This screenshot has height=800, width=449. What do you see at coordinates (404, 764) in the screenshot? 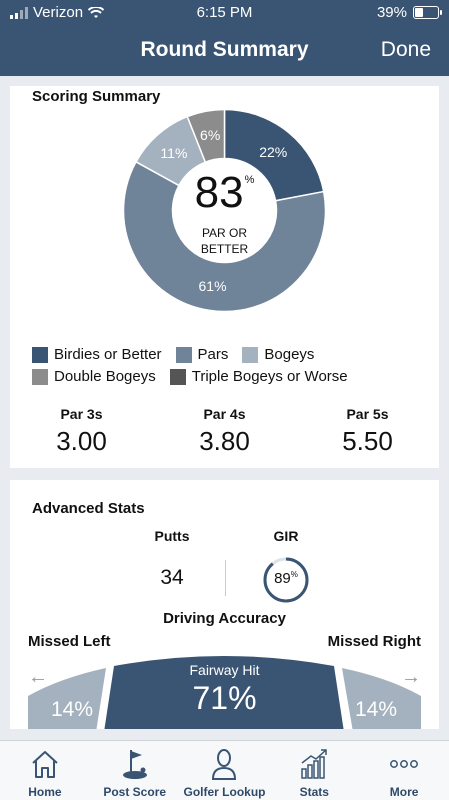
I see `more-dots-icon` at bounding box center [404, 764].